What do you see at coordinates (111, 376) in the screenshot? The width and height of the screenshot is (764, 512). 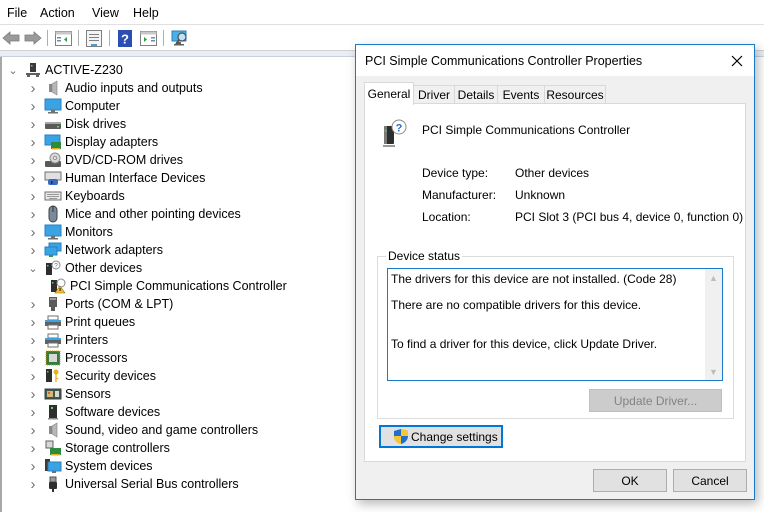 I see `tree-item-label: Security devices` at bounding box center [111, 376].